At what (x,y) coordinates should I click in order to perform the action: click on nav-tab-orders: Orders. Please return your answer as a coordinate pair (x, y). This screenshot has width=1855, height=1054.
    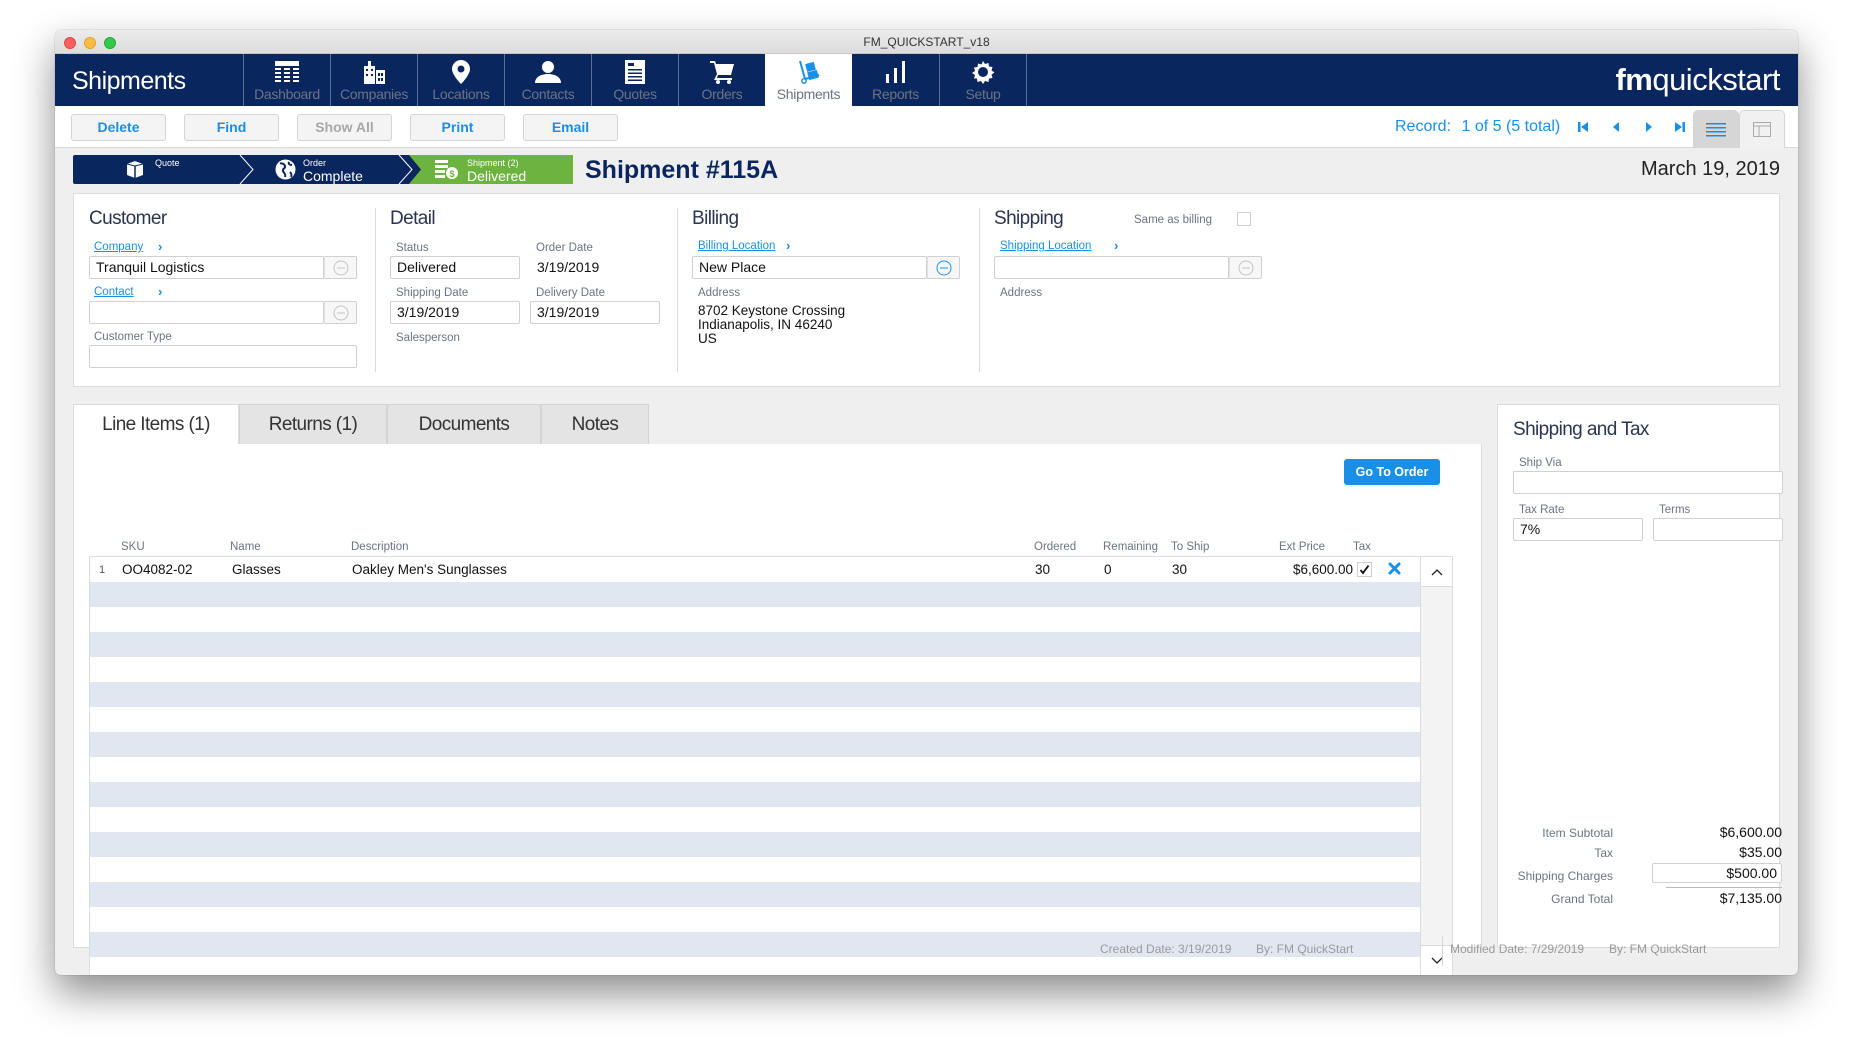
    Looking at the image, I should click on (721, 80).